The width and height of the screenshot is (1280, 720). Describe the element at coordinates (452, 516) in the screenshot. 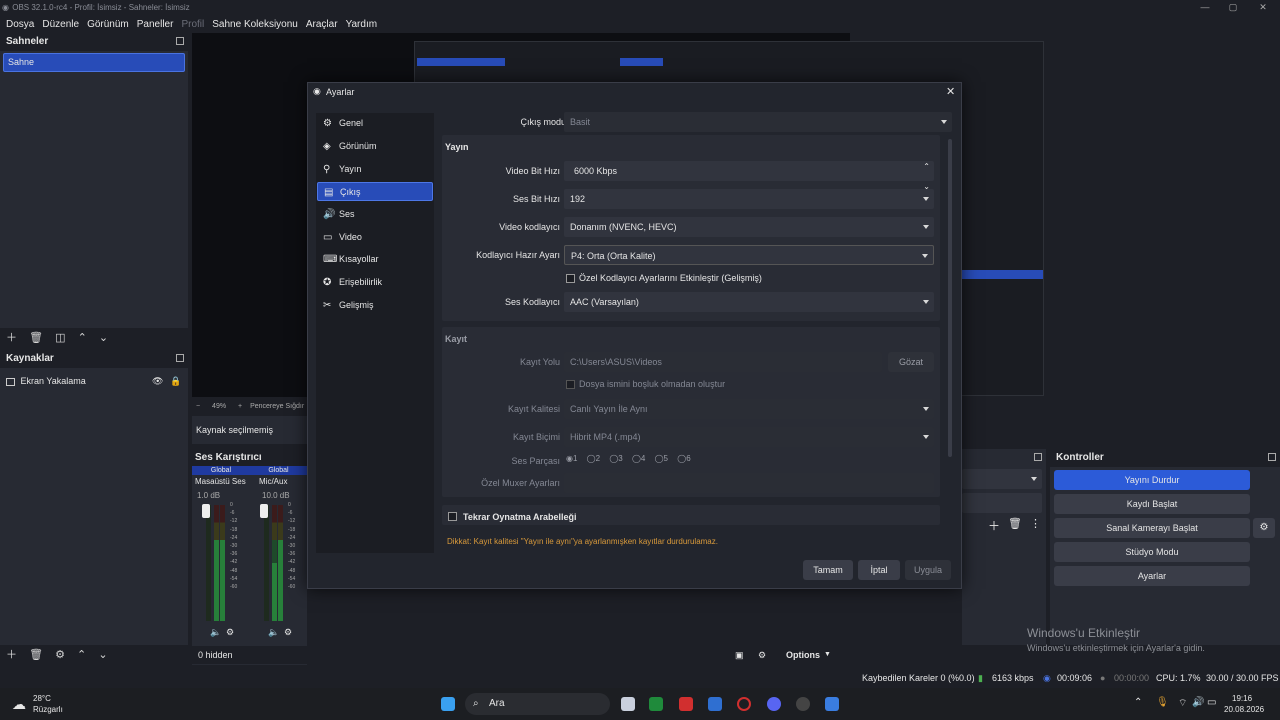

I see `replay-buffer-checkbox` at that location.